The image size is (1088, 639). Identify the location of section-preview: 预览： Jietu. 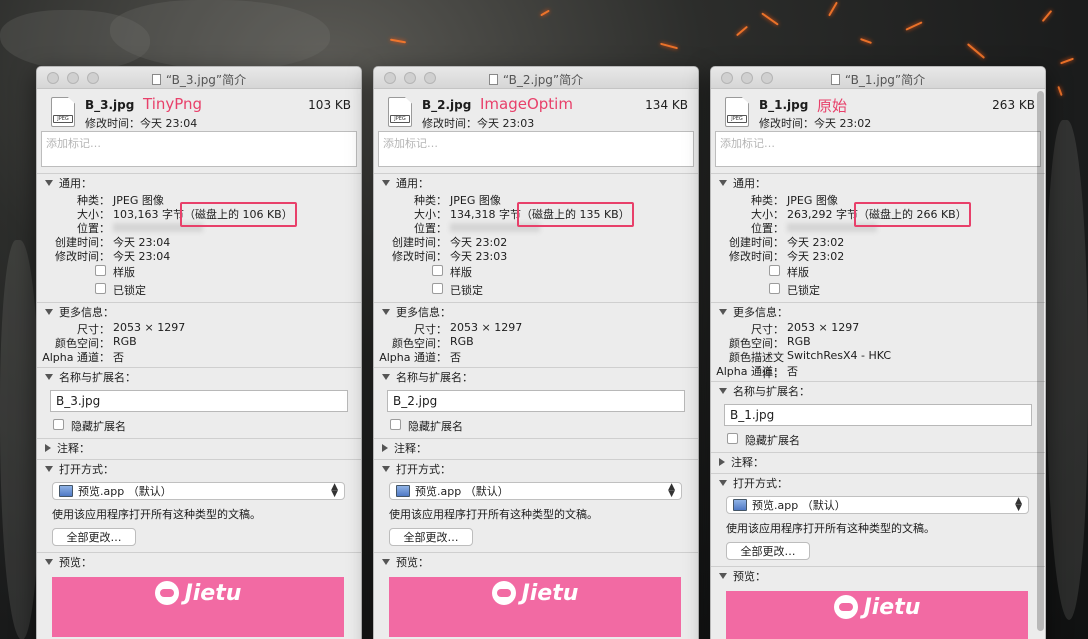
(536, 595).